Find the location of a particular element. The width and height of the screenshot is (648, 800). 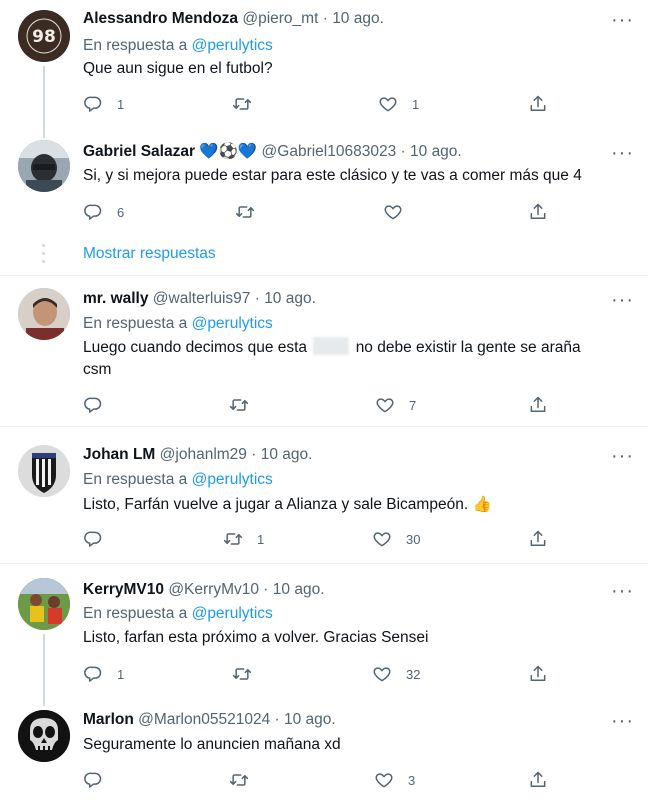

avatar-skull-icon is located at coordinates (44, 736).